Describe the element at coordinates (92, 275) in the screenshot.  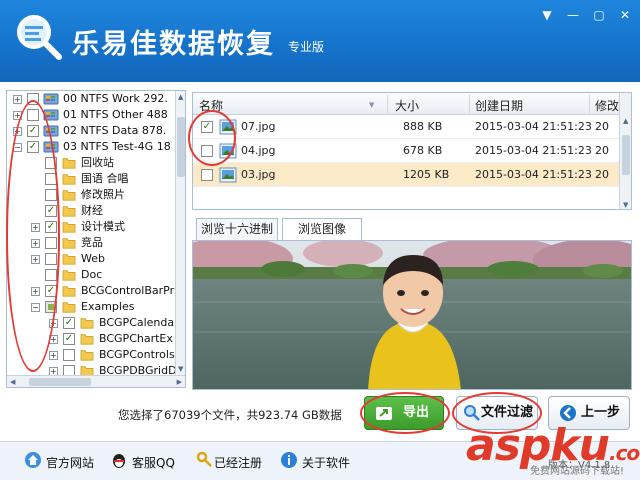
I see `tree-row: Doc` at that location.